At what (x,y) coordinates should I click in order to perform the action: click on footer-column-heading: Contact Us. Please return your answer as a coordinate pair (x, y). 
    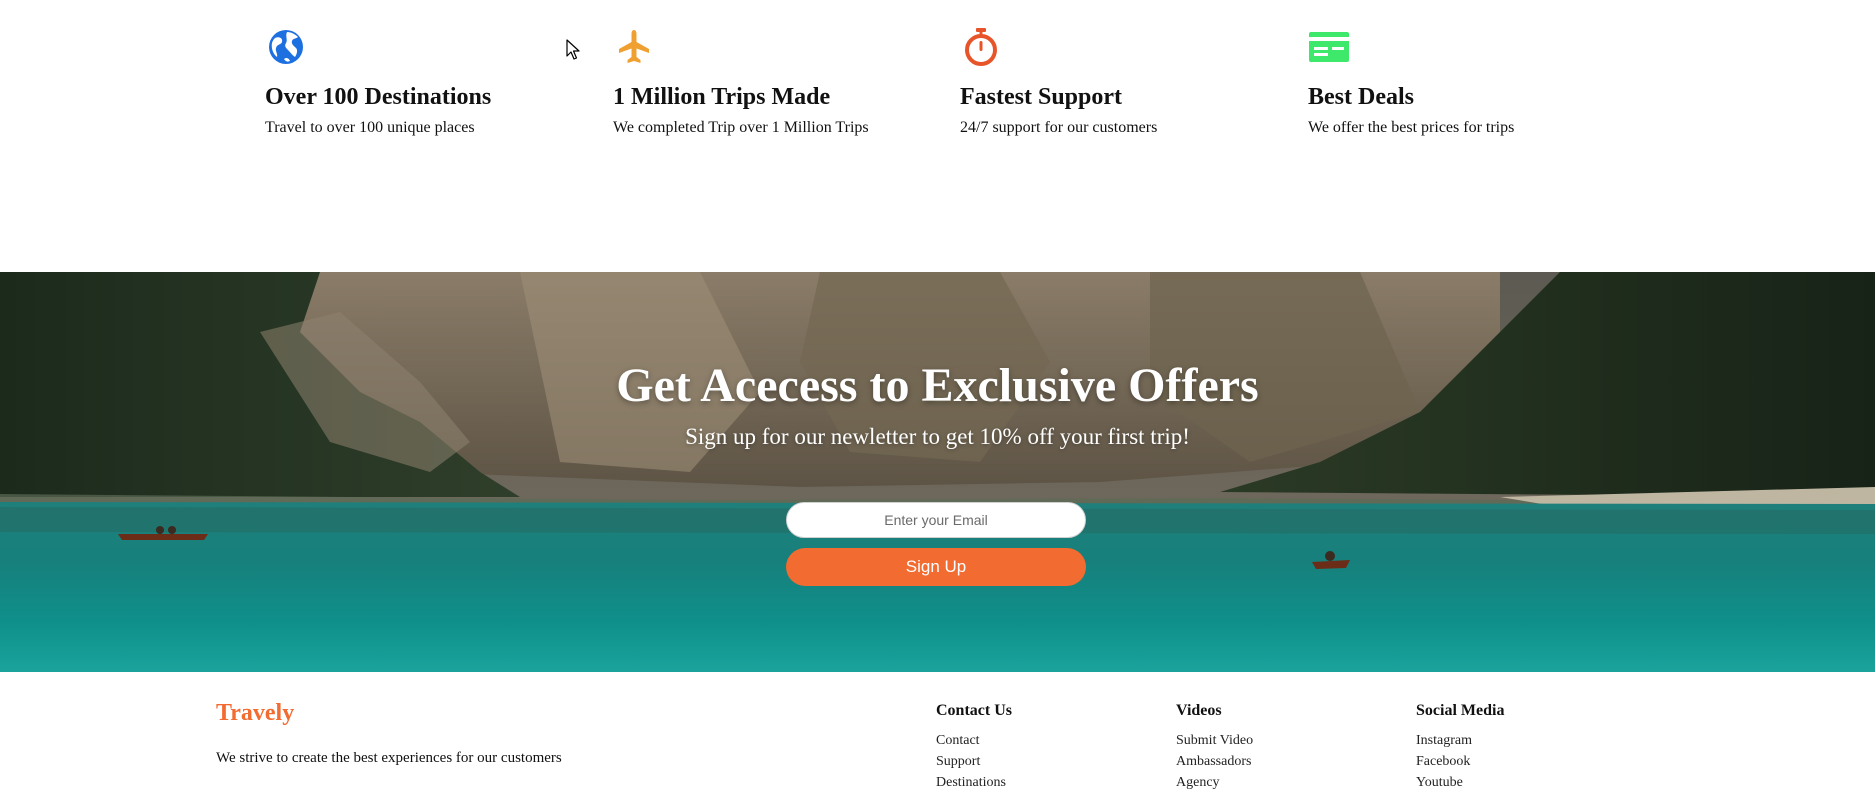
    Looking at the image, I should click on (974, 710).